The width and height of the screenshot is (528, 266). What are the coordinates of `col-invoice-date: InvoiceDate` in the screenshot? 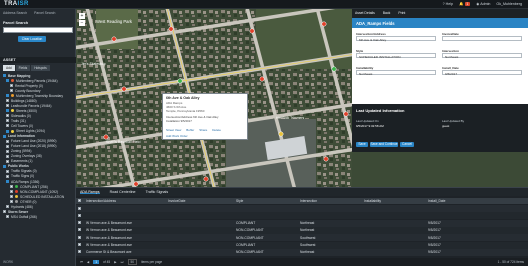 It's located at (202, 201).